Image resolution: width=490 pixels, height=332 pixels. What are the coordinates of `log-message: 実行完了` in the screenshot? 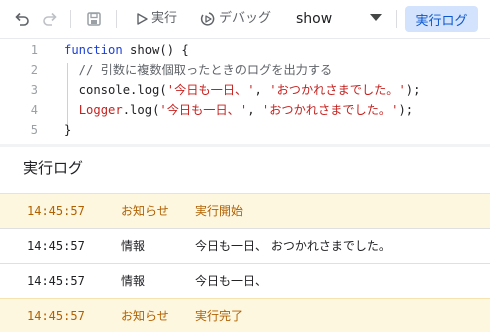 It's located at (219, 316).